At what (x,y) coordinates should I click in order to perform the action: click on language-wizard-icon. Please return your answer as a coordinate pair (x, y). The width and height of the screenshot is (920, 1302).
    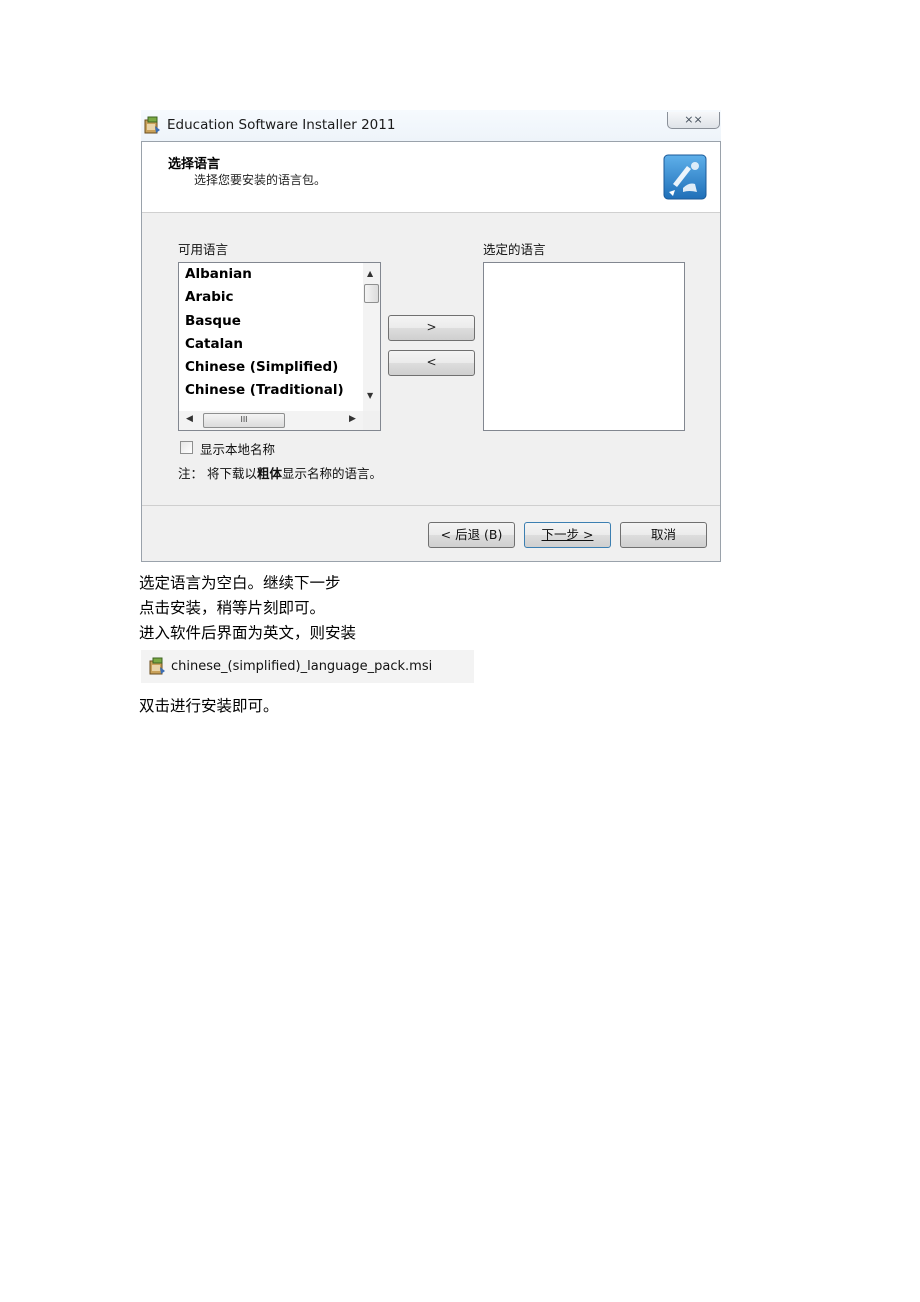
    Looking at the image, I should click on (685, 177).